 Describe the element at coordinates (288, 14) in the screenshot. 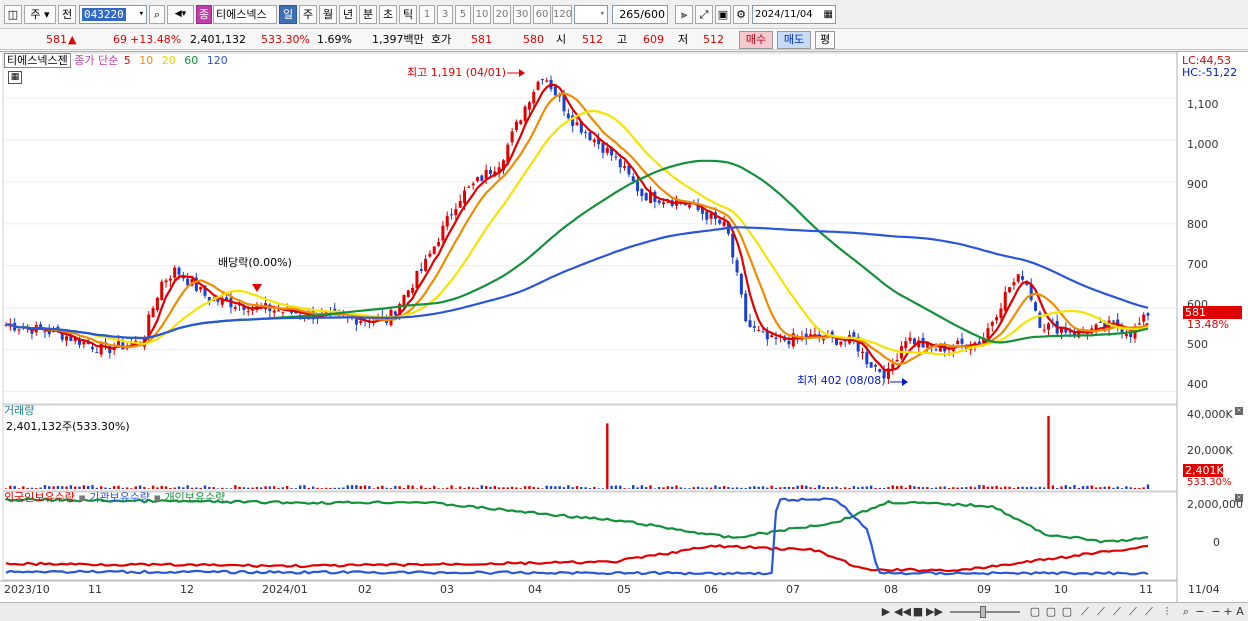

I see `period-day-button: 일` at that location.